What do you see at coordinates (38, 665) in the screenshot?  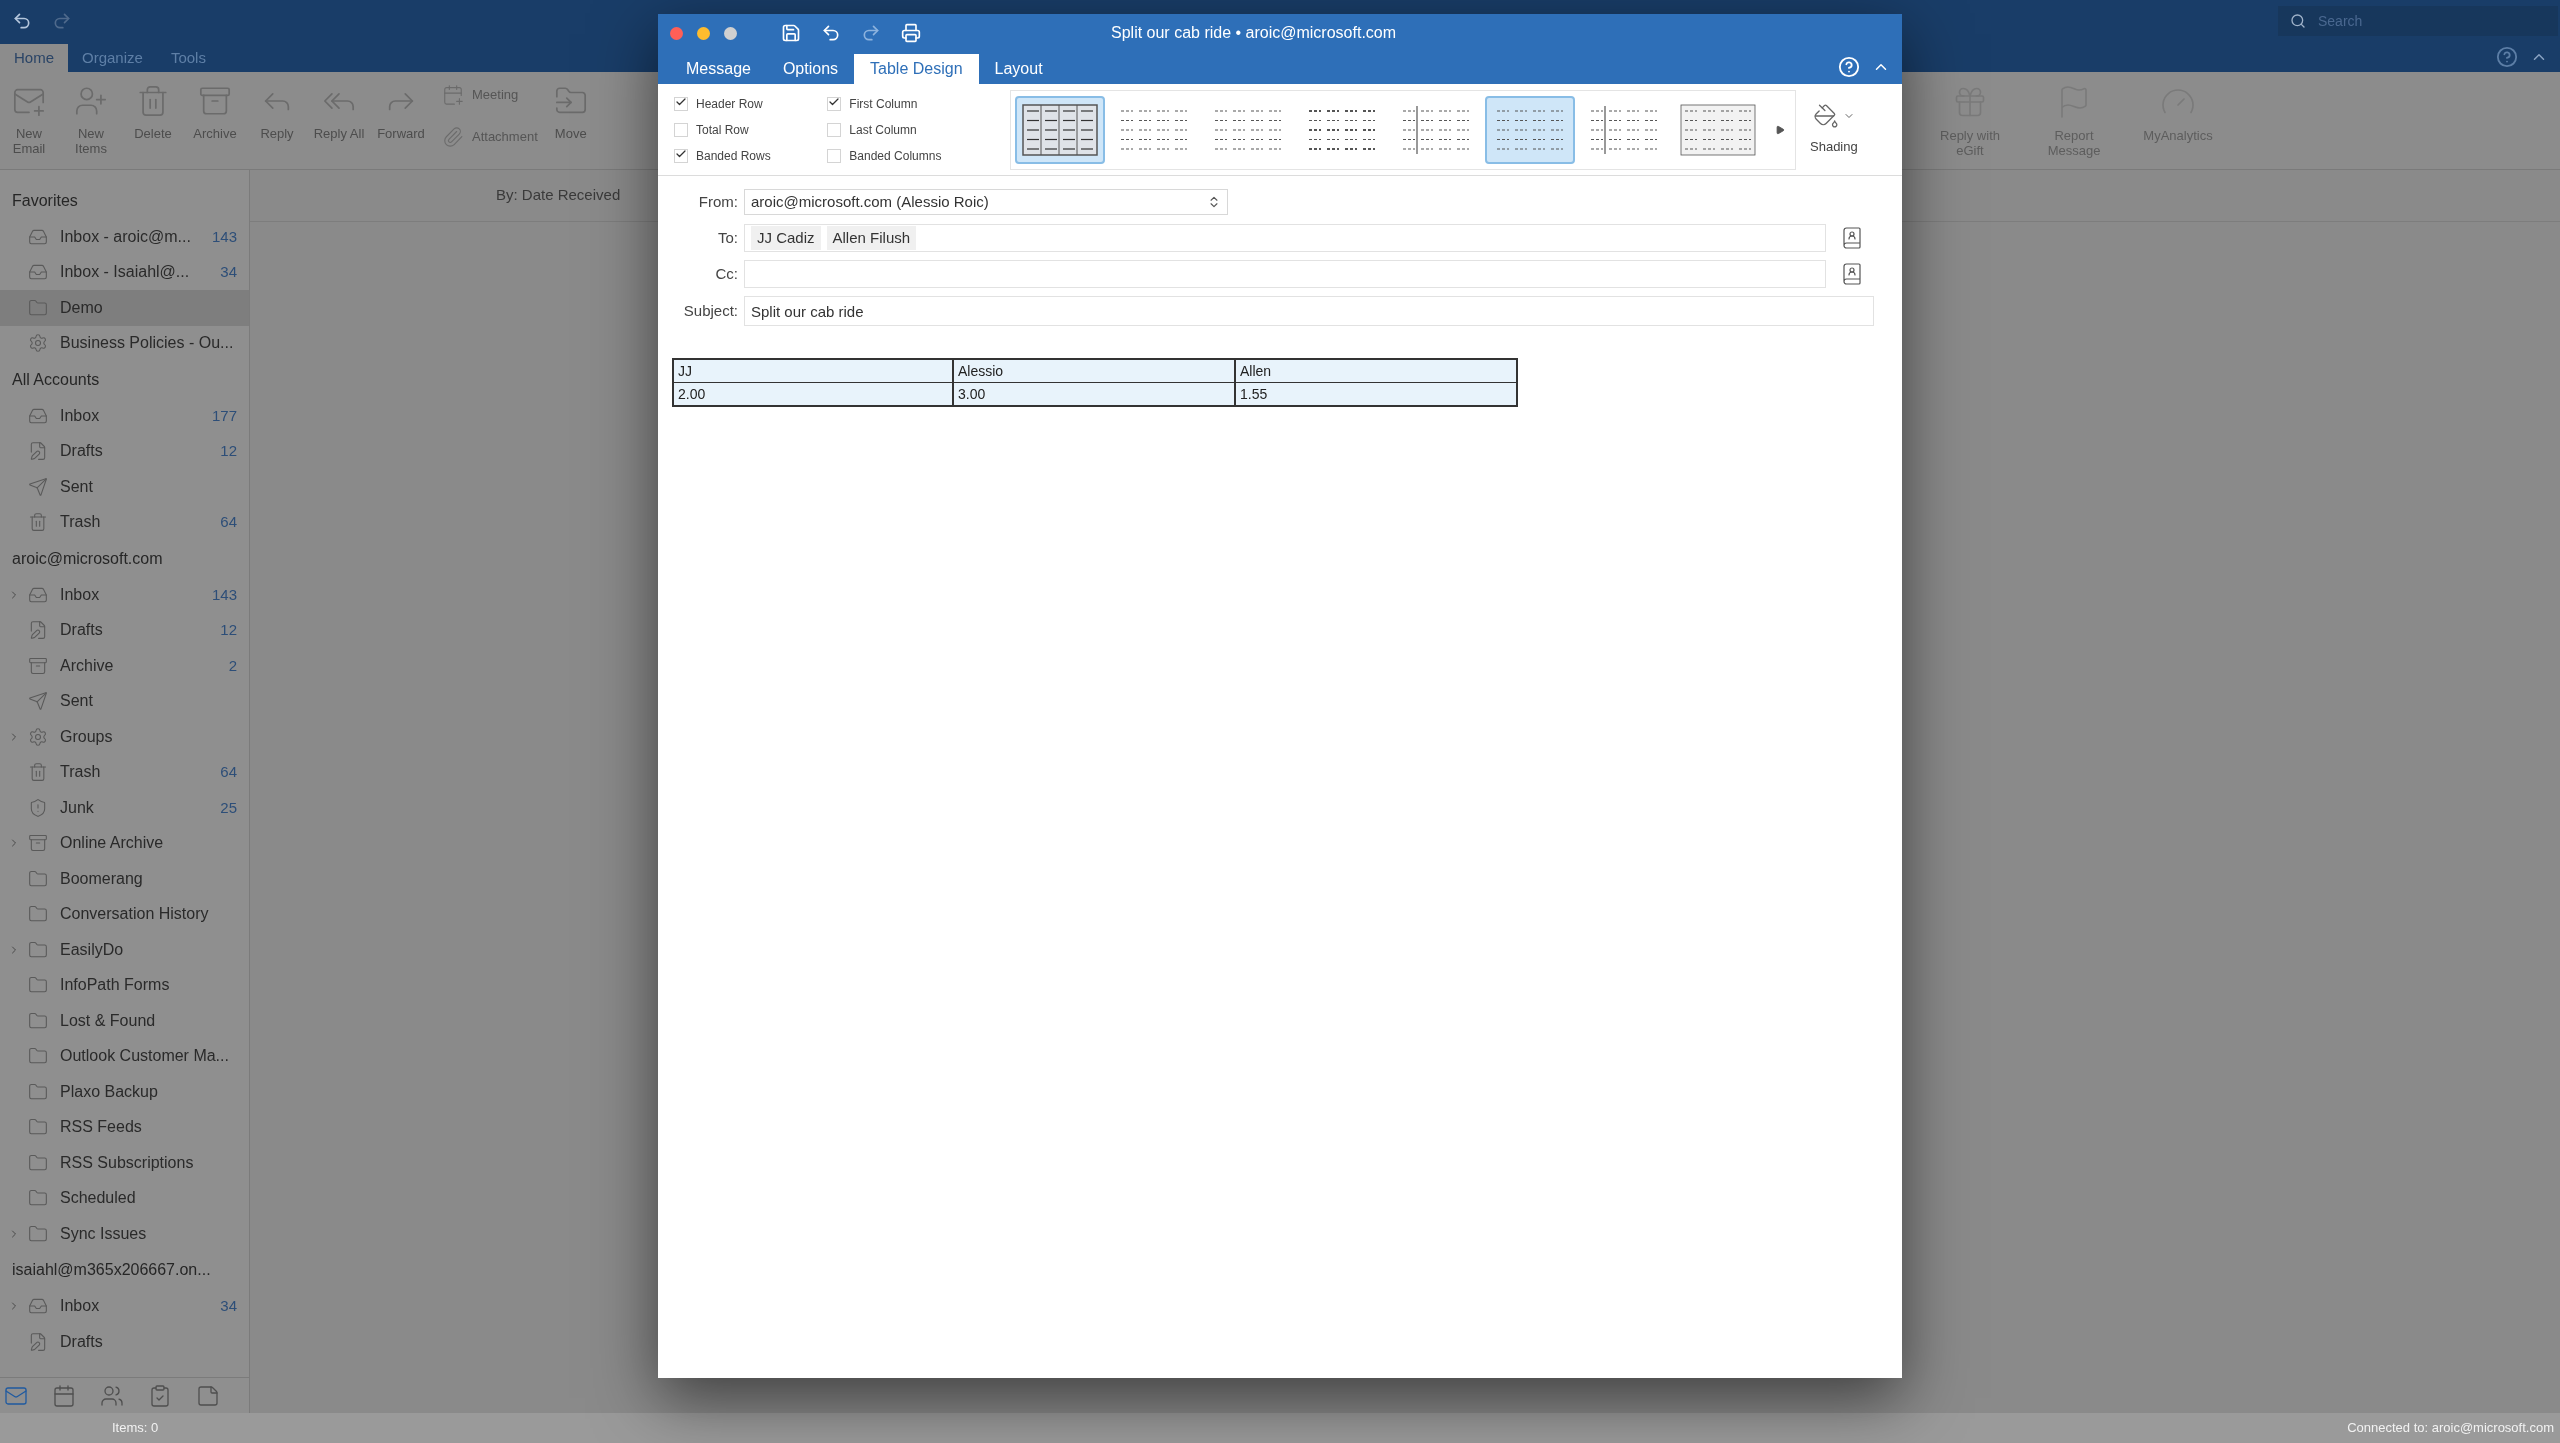 I see `archive-icon` at bounding box center [38, 665].